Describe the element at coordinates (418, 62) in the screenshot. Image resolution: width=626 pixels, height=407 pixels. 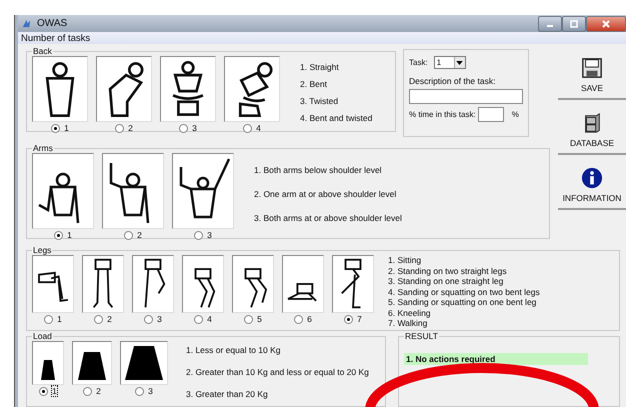
I see `field-label: Task:` at that location.